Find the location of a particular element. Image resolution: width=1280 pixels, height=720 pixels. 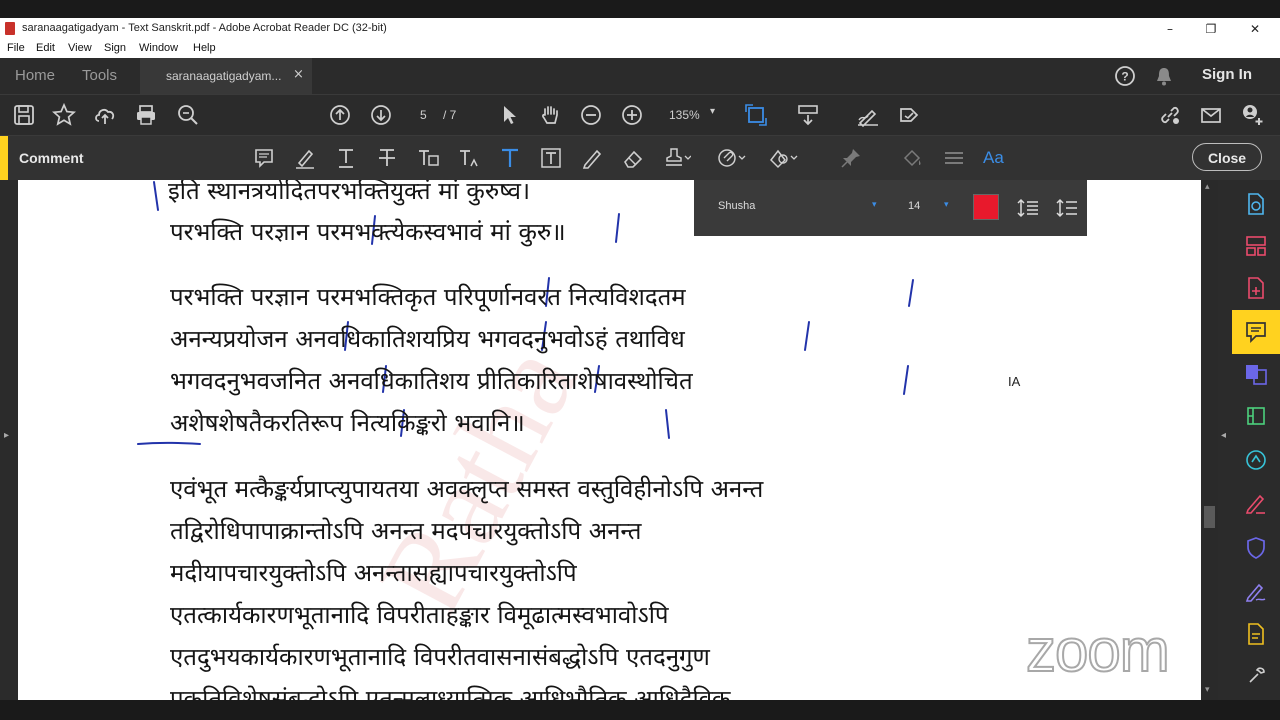

tab-home: Home is located at coordinates (35, 75).